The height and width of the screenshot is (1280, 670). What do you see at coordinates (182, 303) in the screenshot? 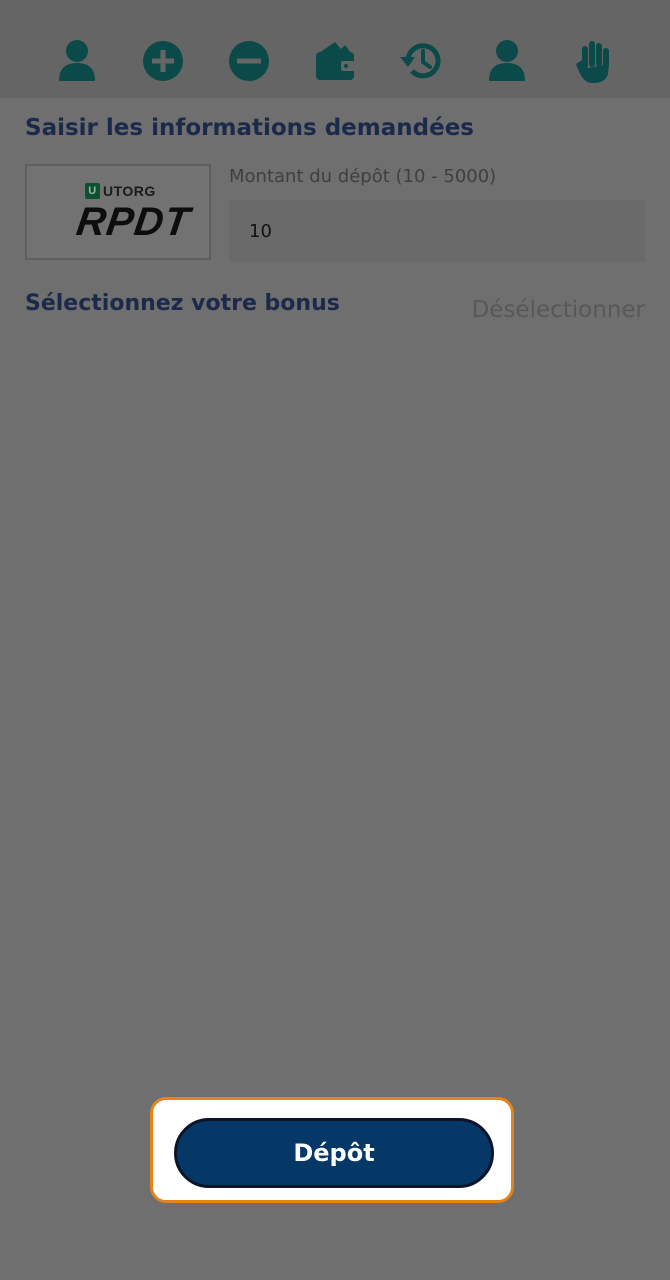
I see `bonus-title: Sélectionnez votre bonus` at bounding box center [182, 303].